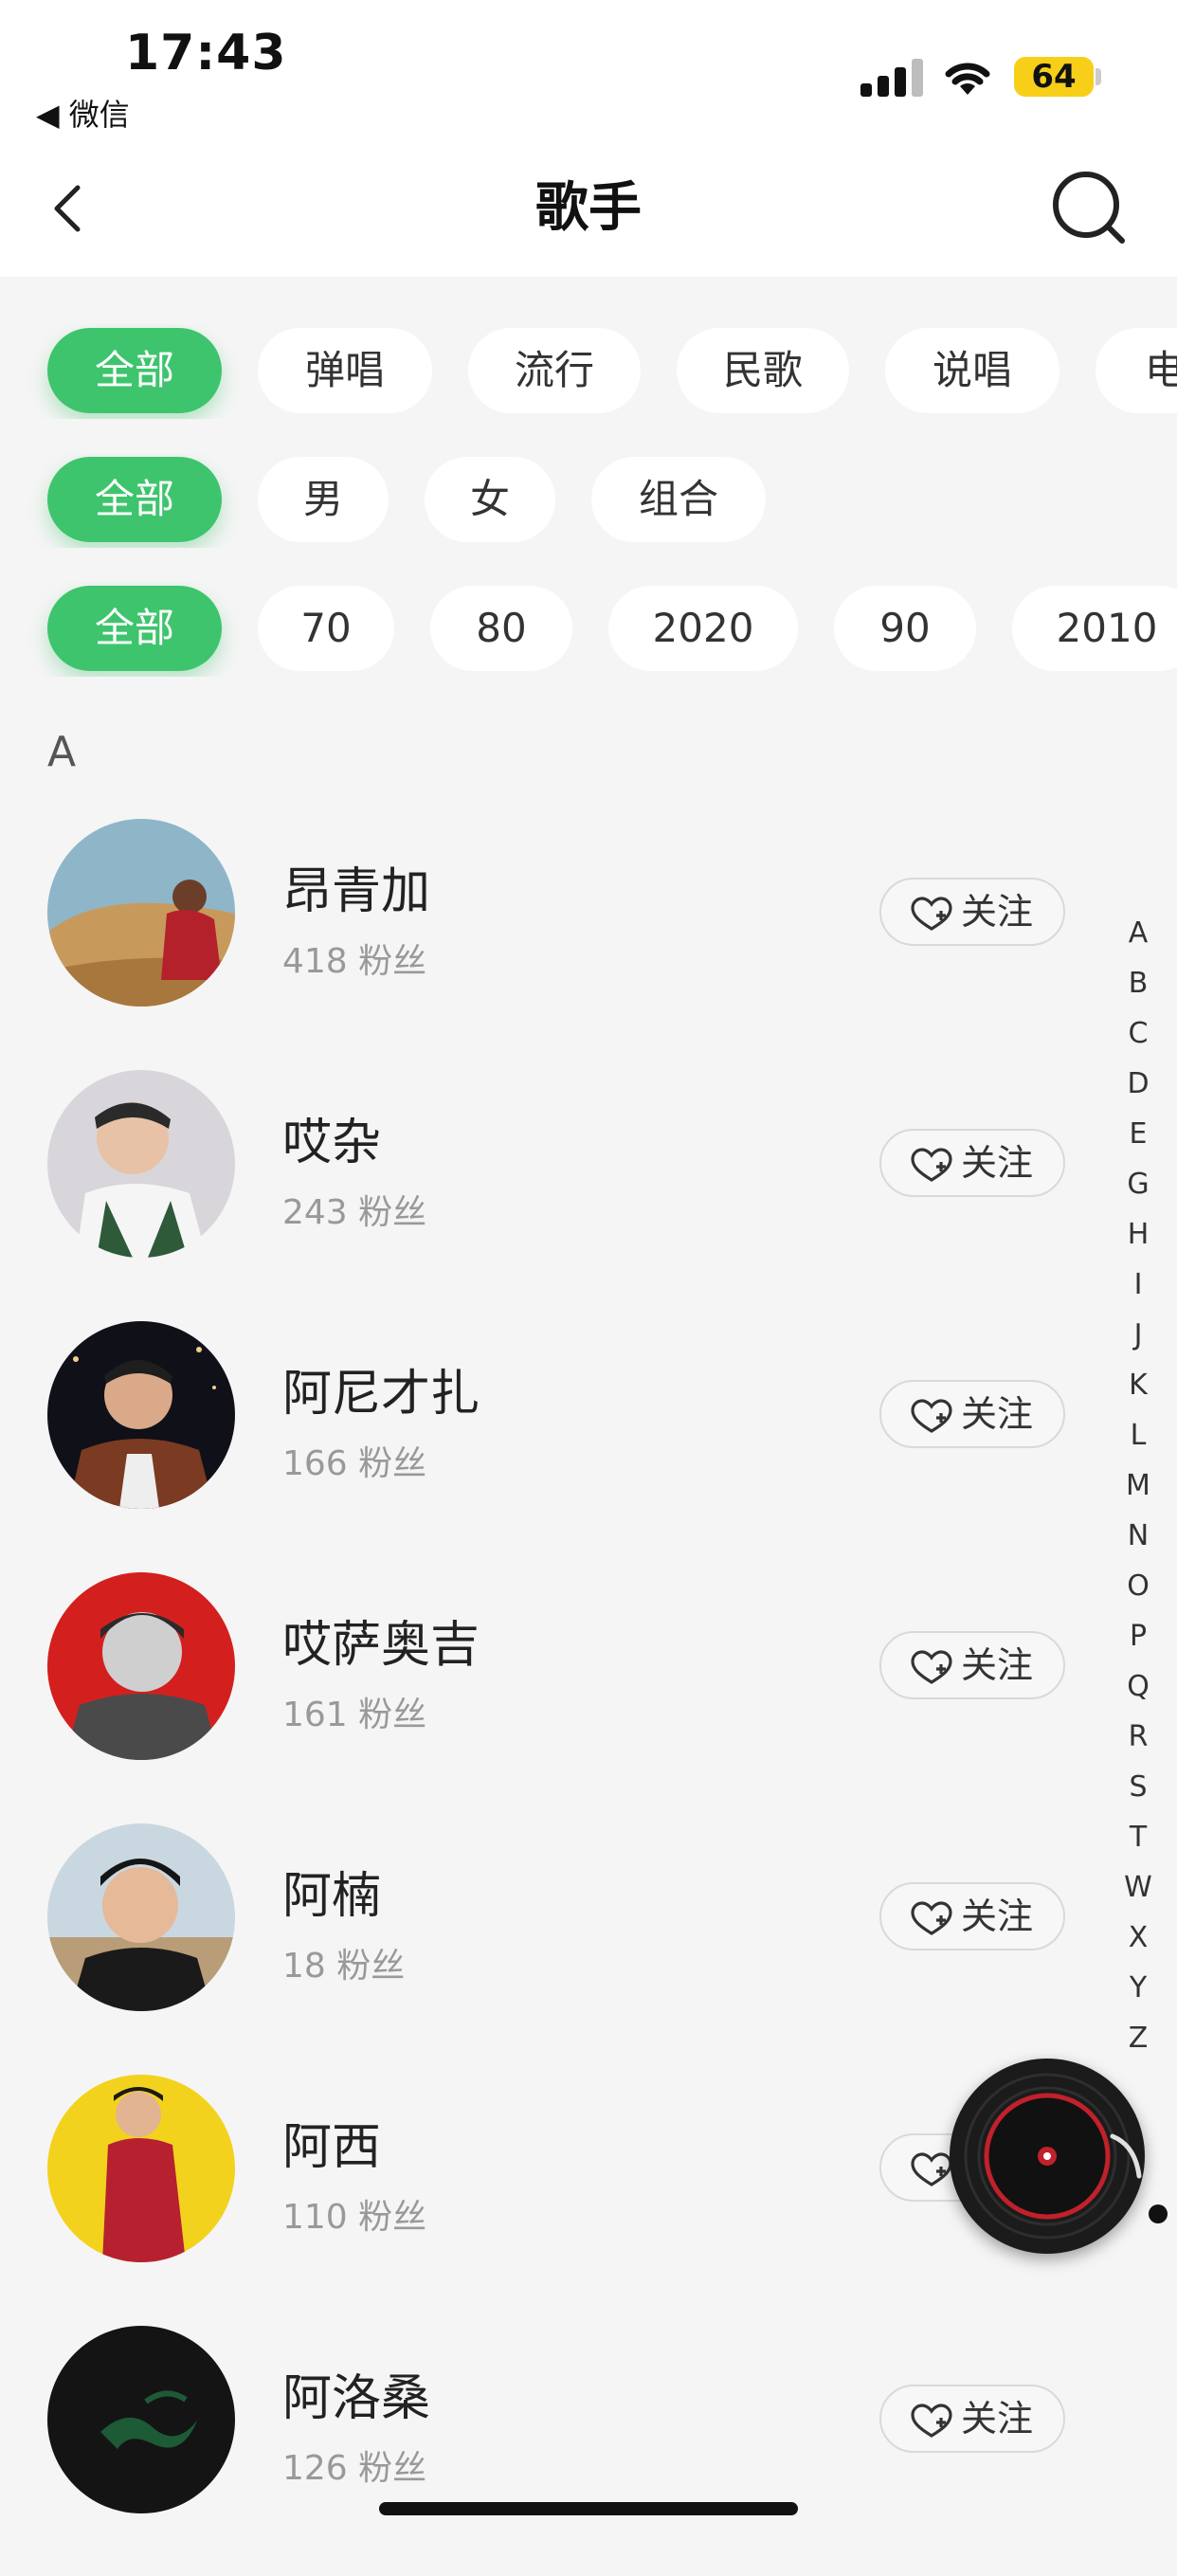 This screenshot has width=1177, height=2576. What do you see at coordinates (1138, 1435) in the screenshot?
I see `index-letter: L` at bounding box center [1138, 1435].